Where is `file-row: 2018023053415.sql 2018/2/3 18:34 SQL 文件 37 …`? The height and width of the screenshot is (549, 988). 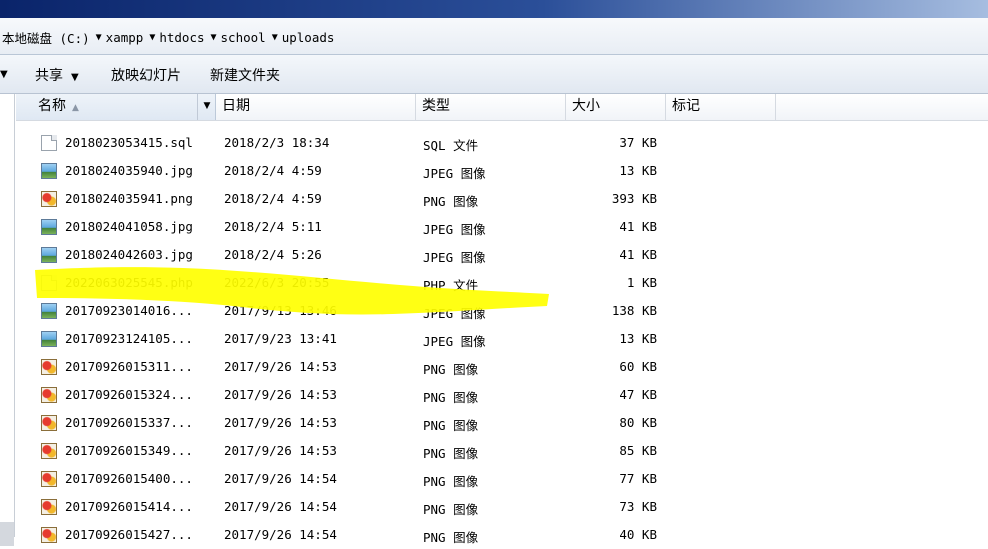 file-row: 2018023053415.sql 2018/2/3 18:34 SQL 文件 37 … is located at coordinates (502, 143).